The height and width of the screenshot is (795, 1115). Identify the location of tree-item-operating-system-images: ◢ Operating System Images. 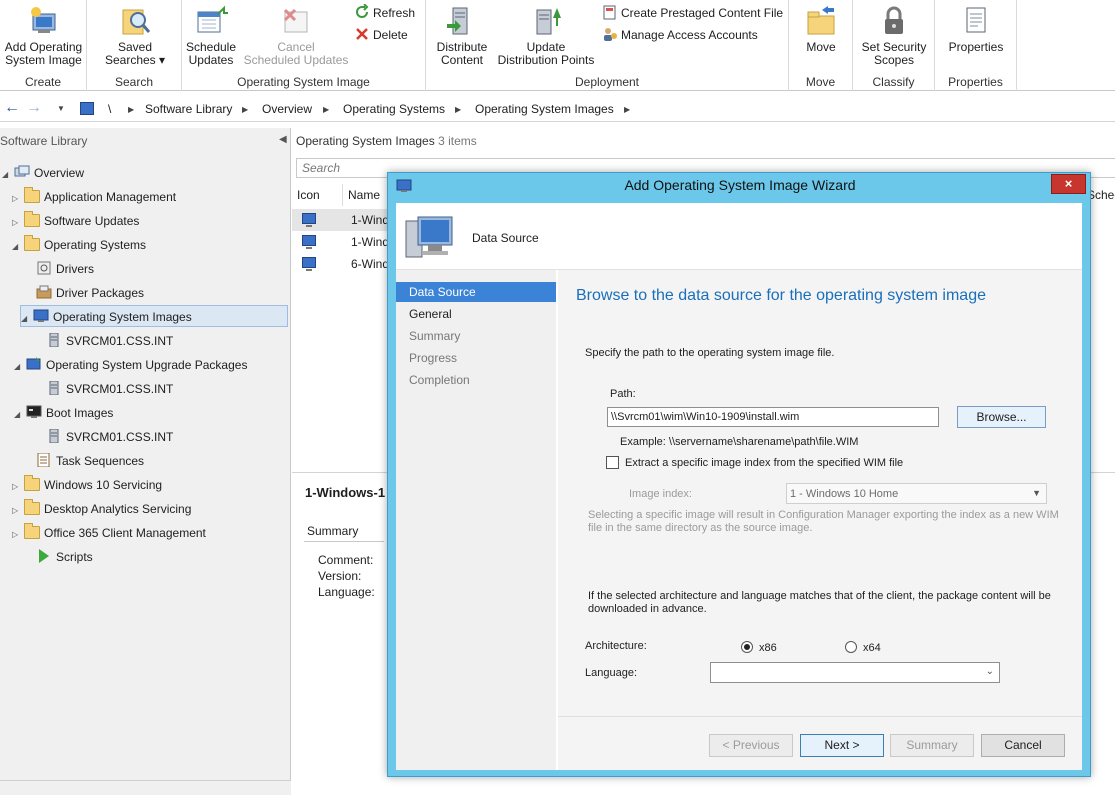
(154, 316).